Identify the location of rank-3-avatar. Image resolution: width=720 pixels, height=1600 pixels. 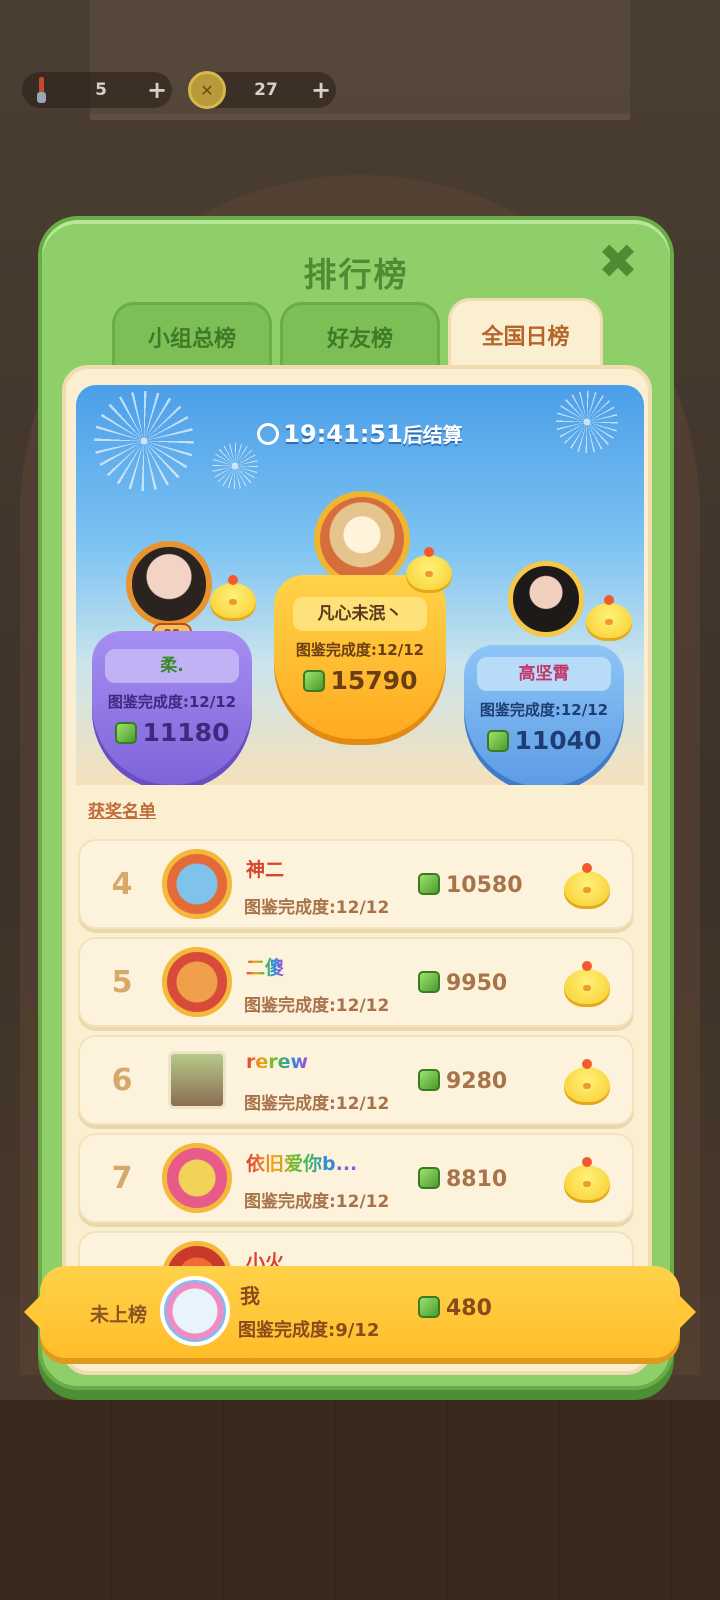
(546, 599).